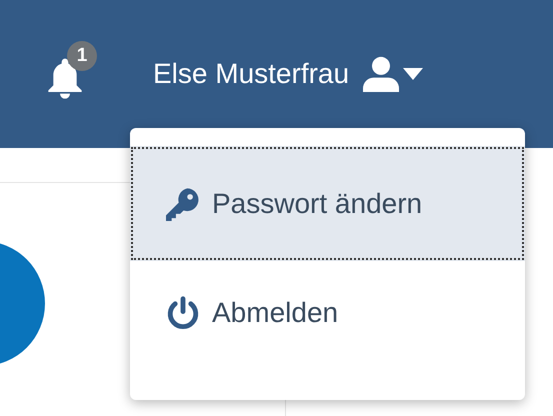 This screenshot has width=553, height=416. Describe the element at coordinates (327, 313) in the screenshot. I see `menu-item: Abmelden` at that location.